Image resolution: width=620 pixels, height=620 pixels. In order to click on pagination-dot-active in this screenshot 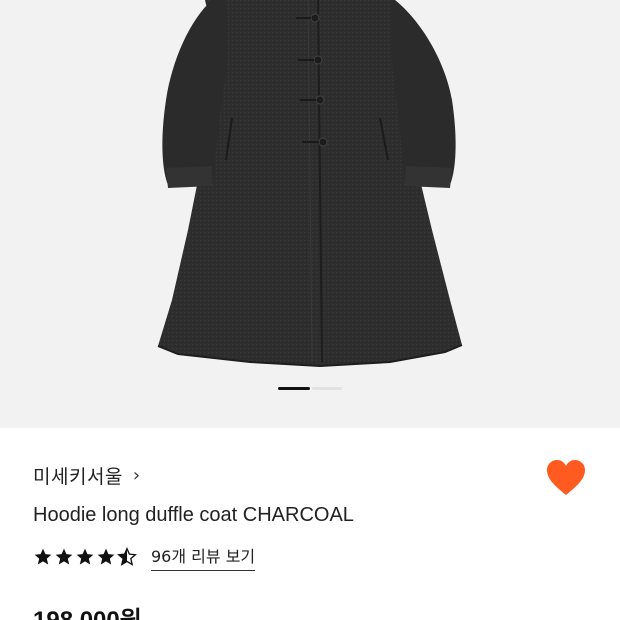, I will do `click(294, 388)`.